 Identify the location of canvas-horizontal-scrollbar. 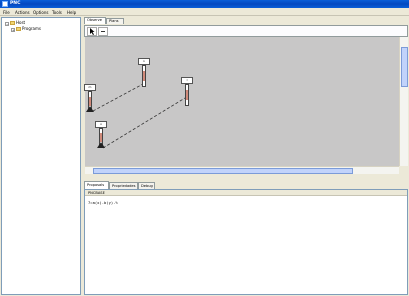
(242, 170).